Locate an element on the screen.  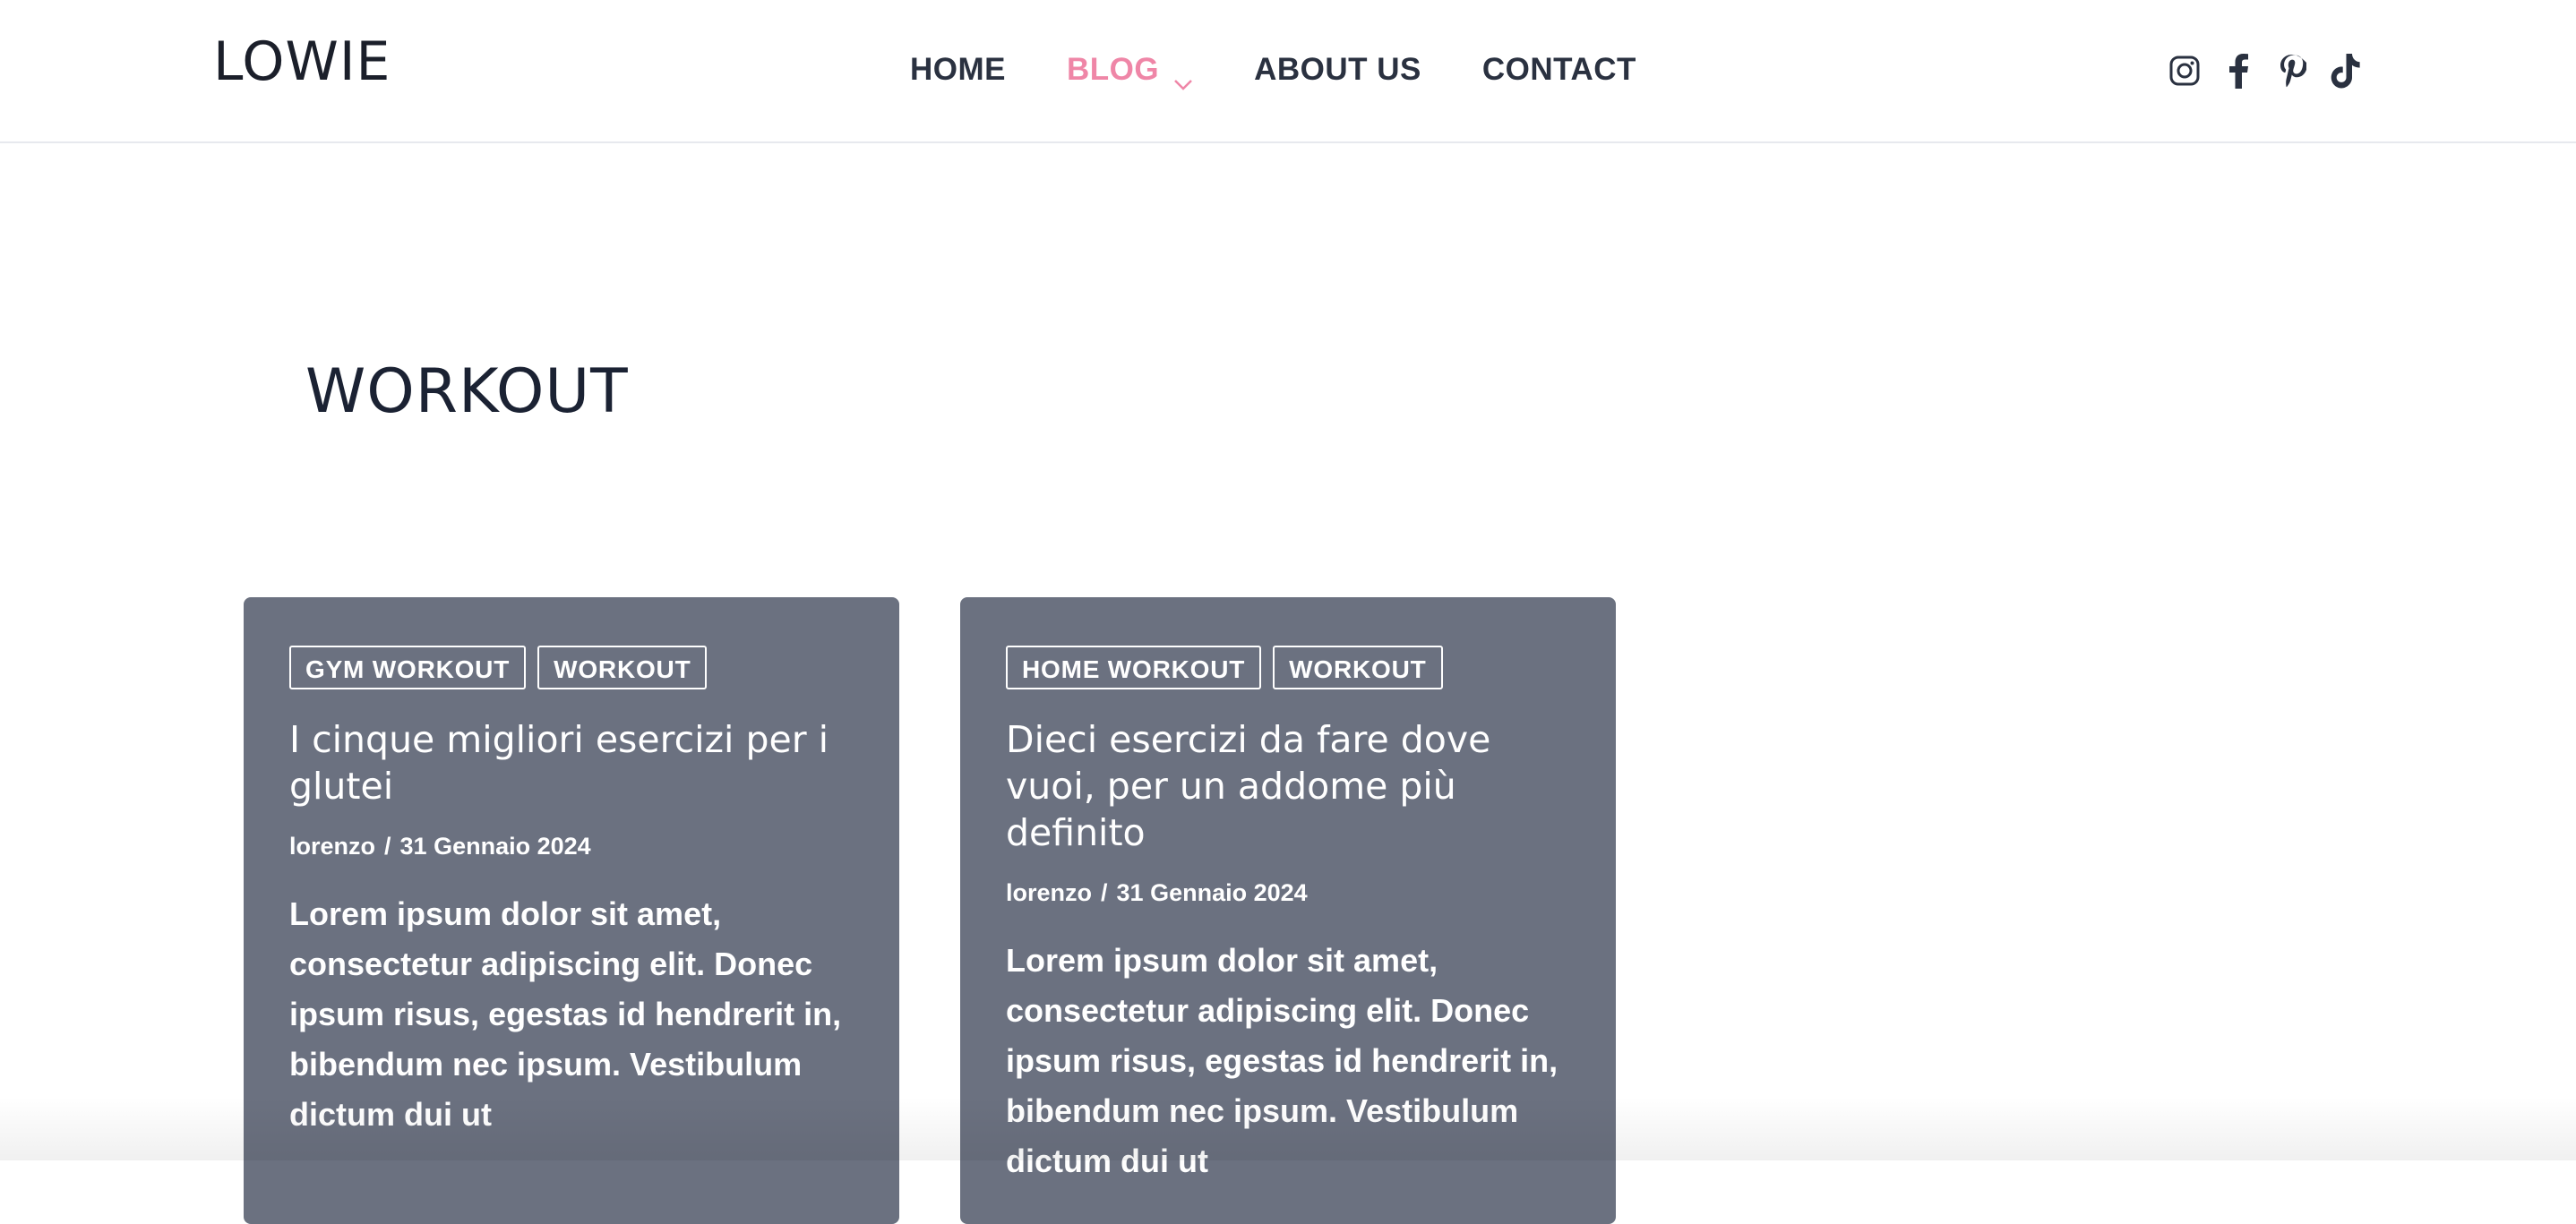
page-title: WORKOUT is located at coordinates (467, 391).